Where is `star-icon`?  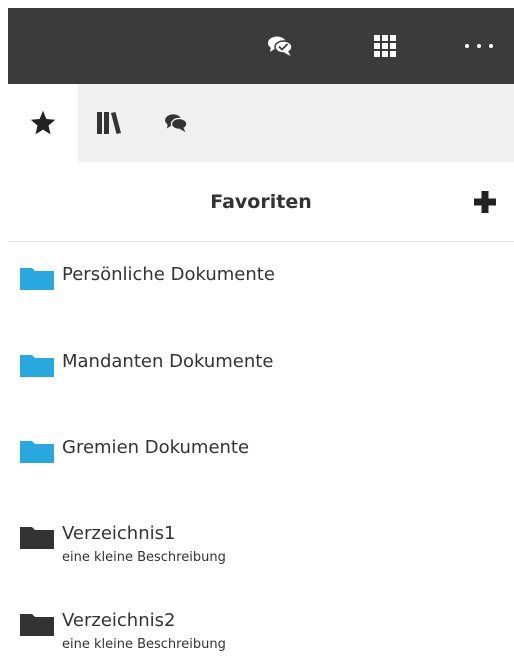
star-icon is located at coordinates (43, 122).